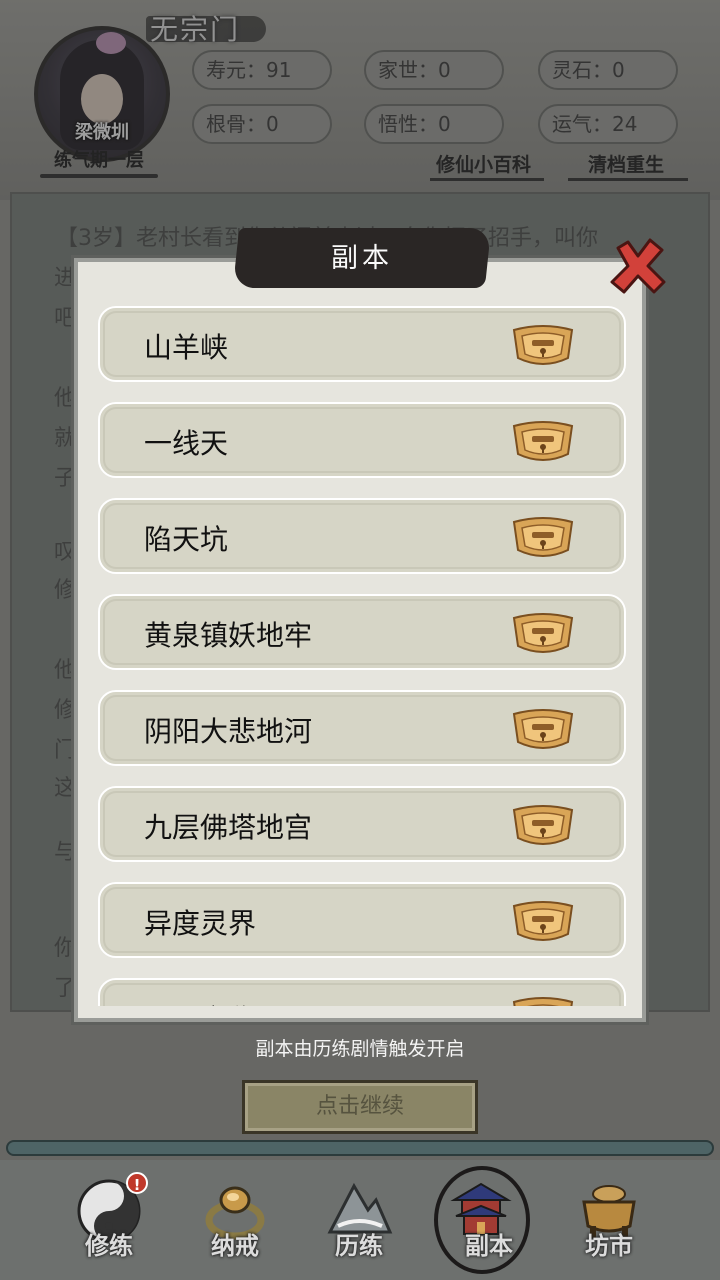 This screenshot has height=1280, width=720. Describe the element at coordinates (638, 266) in the screenshot. I see `close-icon` at that location.